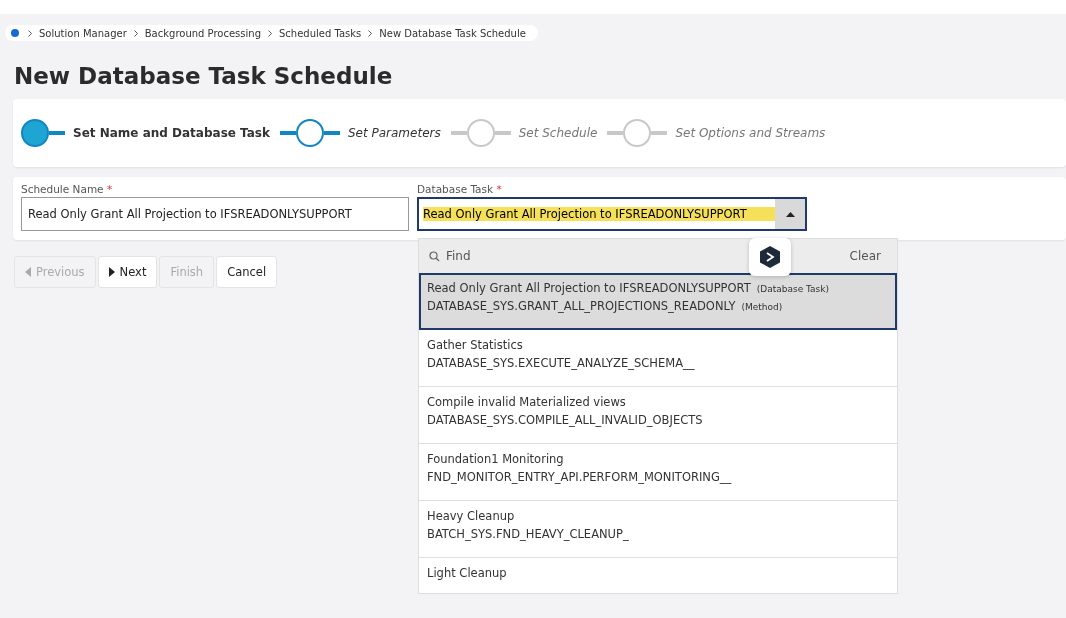 Image resolution: width=1066 pixels, height=618 pixels. What do you see at coordinates (467, 573) in the screenshot?
I see `task-name: Light Cleanup` at bounding box center [467, 573].